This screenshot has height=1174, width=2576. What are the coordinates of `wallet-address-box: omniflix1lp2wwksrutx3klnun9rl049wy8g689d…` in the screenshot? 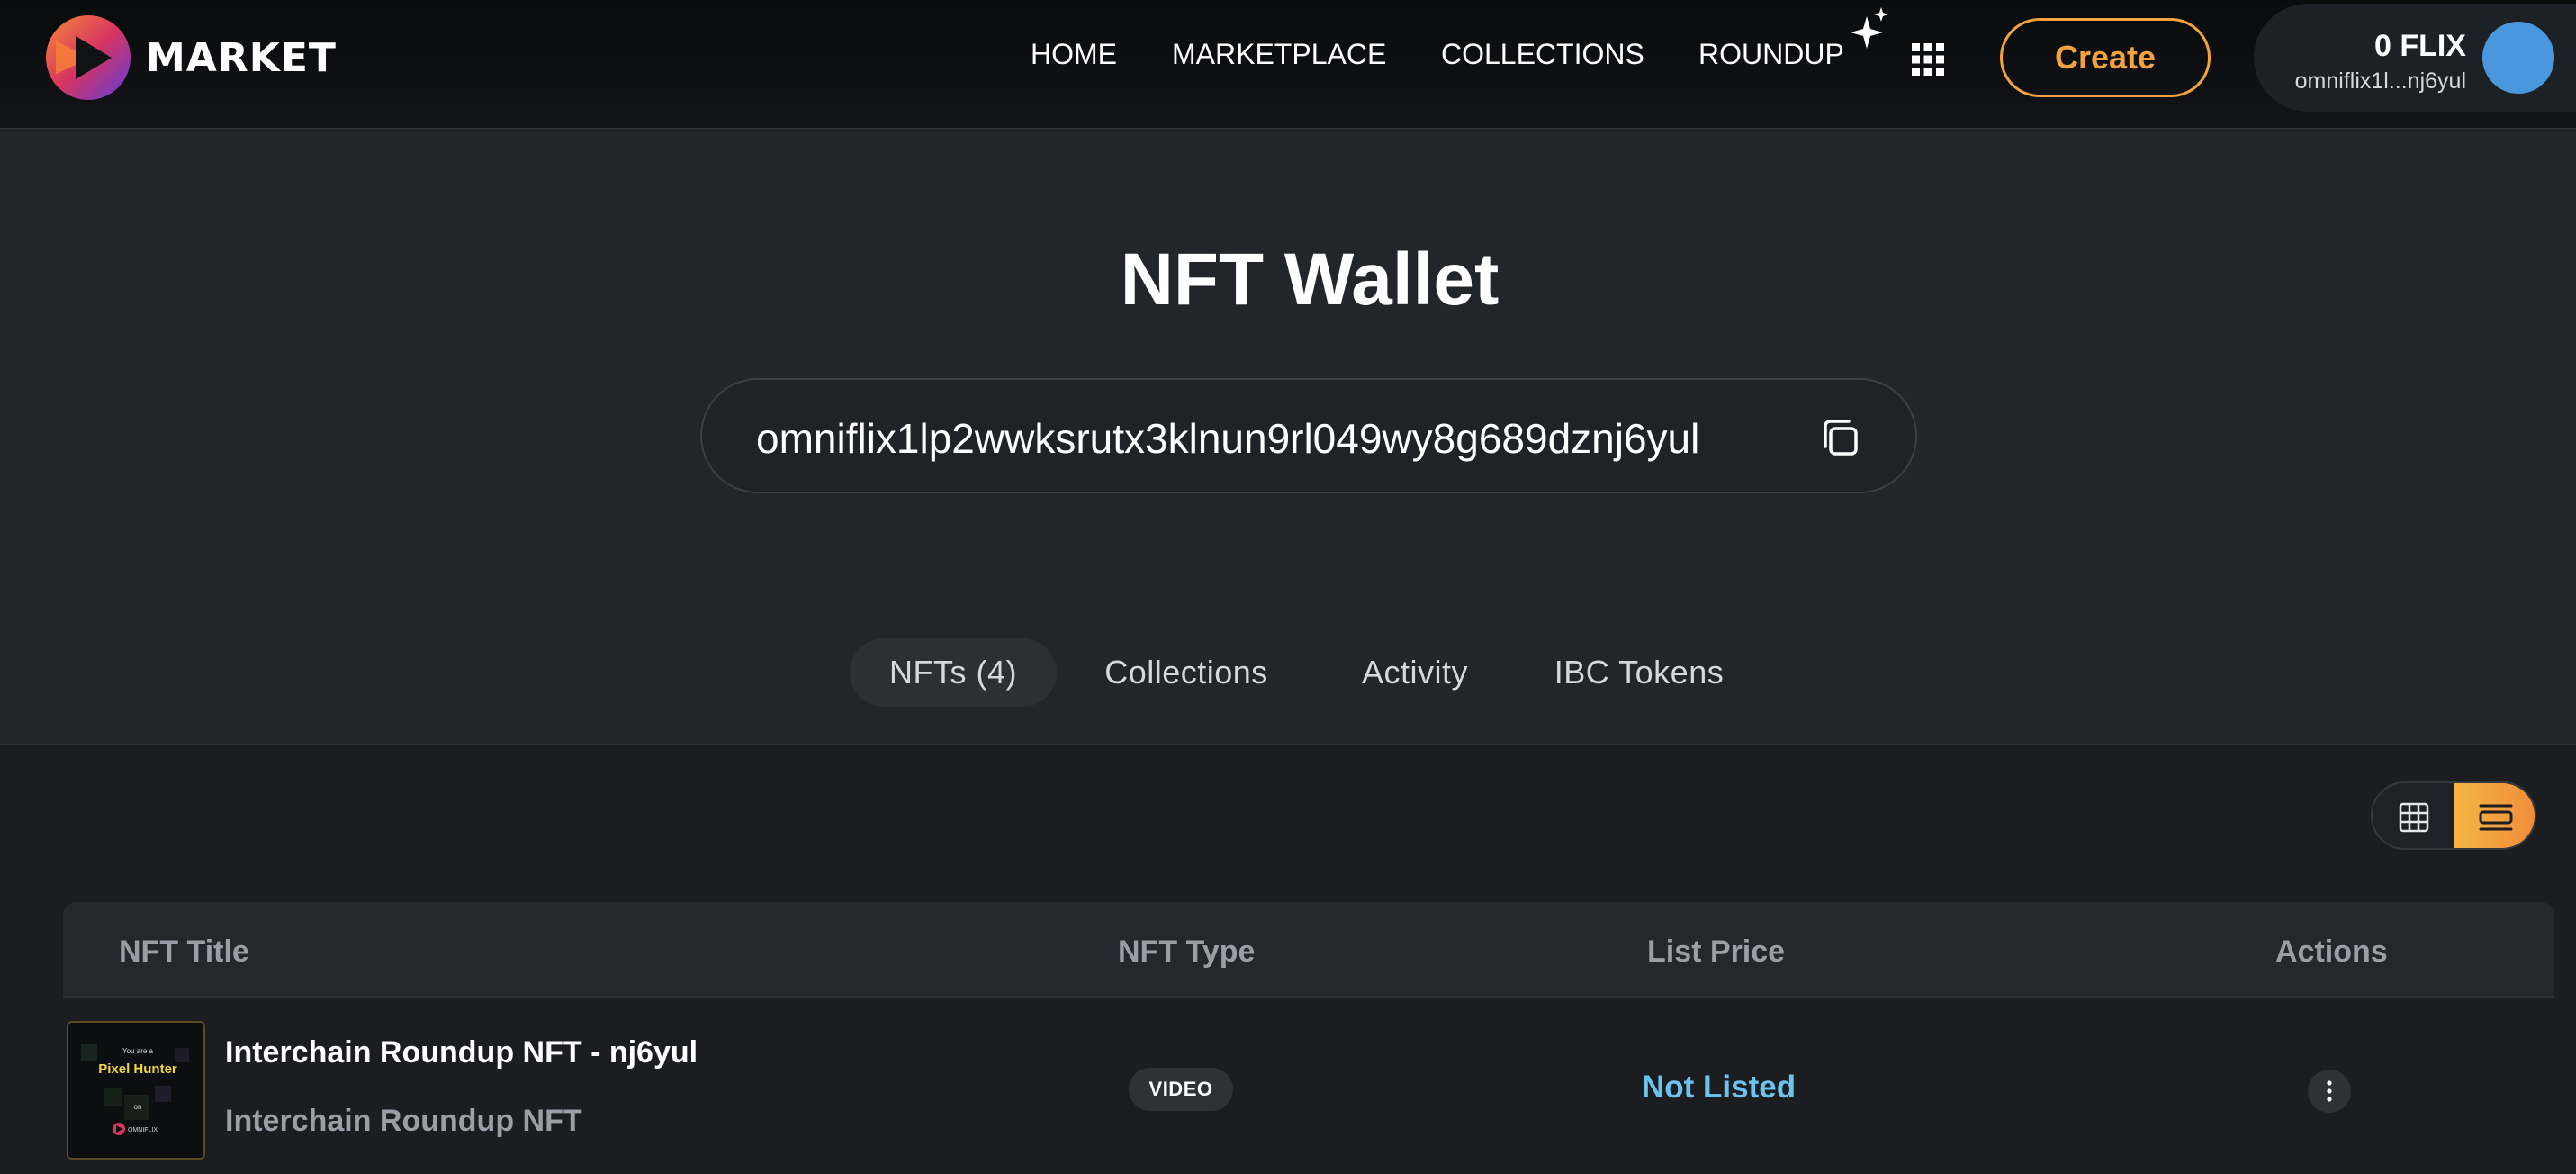 It's located at (1308, 435).